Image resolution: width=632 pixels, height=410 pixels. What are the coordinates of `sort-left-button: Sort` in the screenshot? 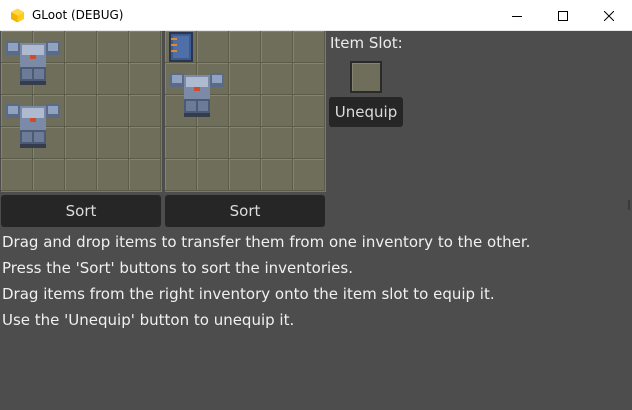 It's located at (81, 211).